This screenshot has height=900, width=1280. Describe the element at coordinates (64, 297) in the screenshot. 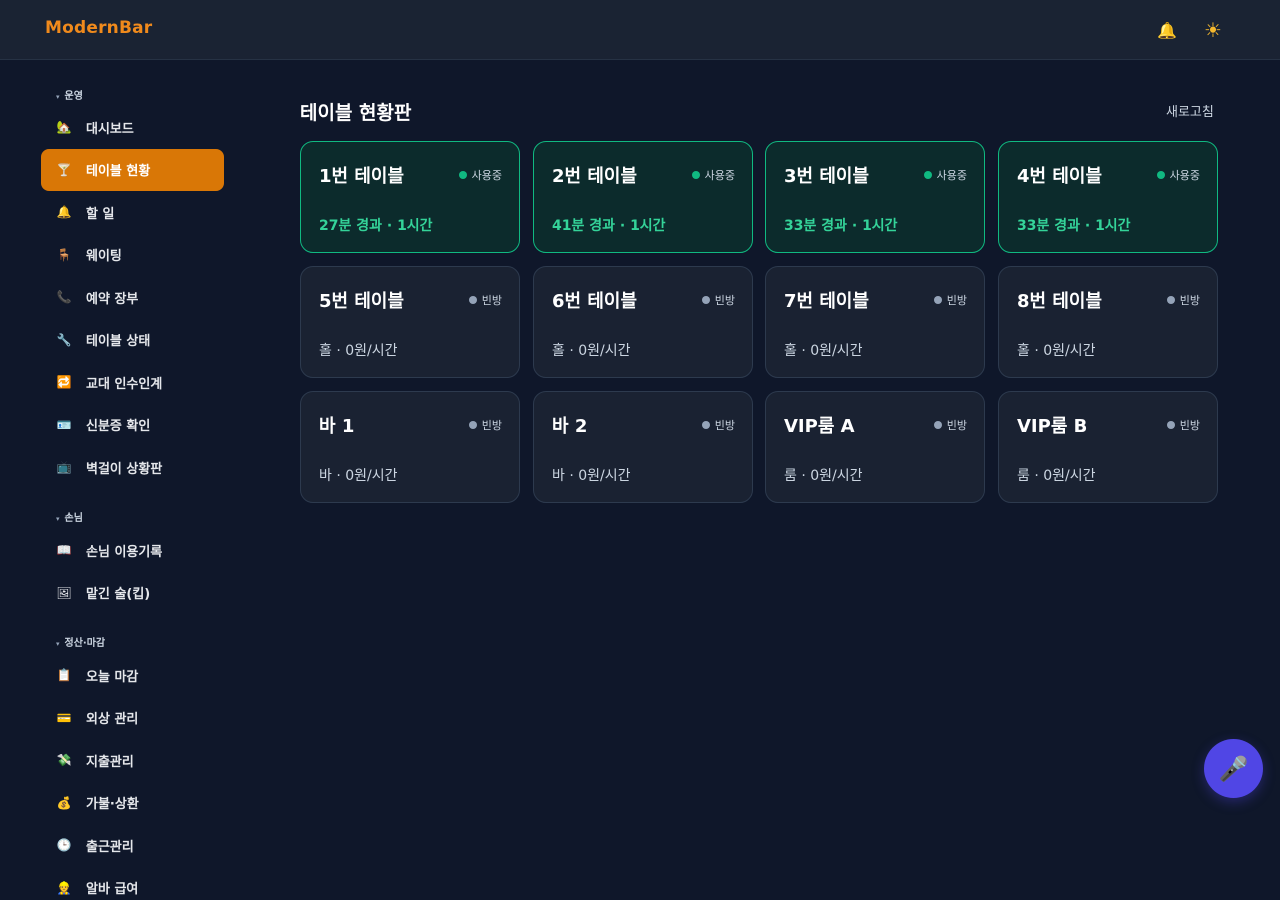

I see `phone-icon: 📞` at that location.